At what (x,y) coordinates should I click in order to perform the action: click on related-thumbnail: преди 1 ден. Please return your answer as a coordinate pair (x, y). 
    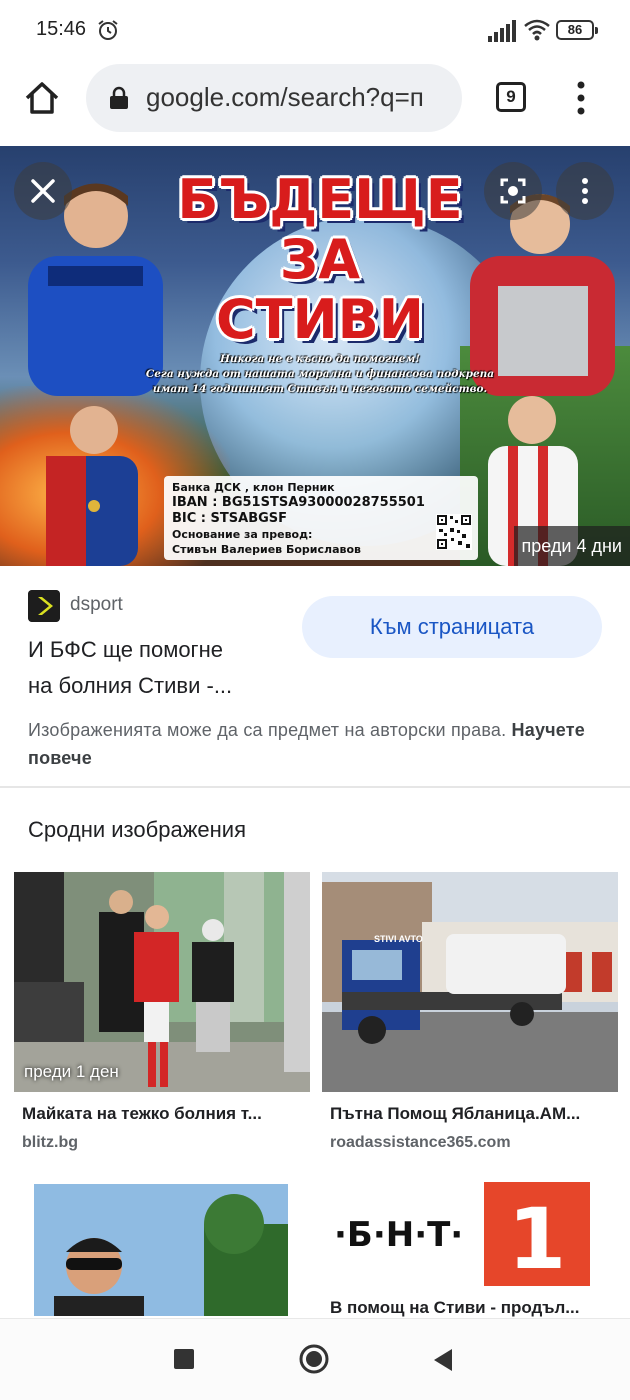
    Looking at the image, I should click on (162, 982).